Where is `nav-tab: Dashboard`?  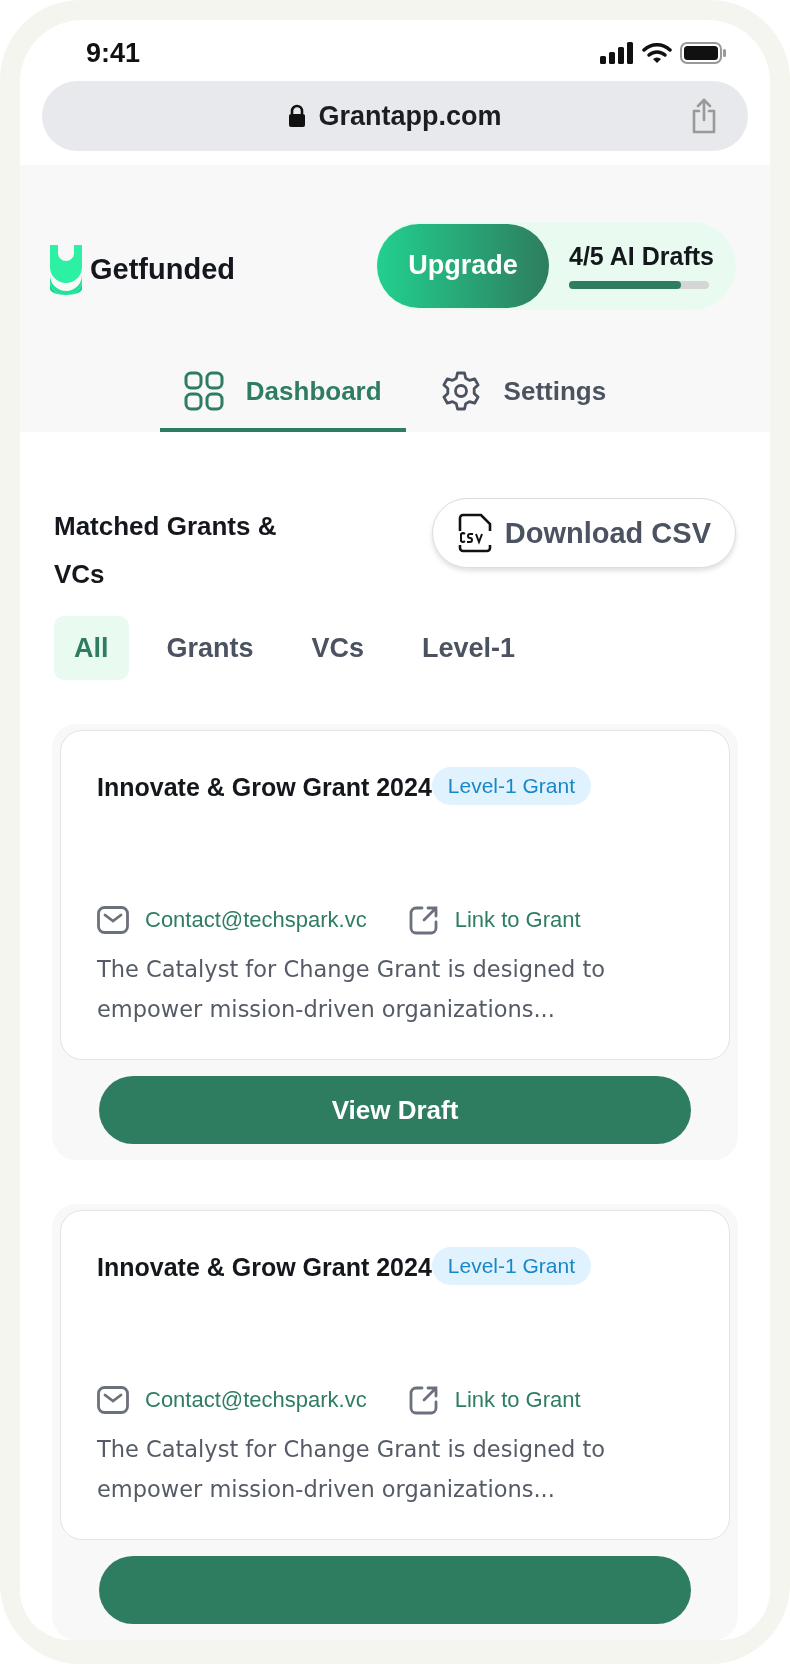 nav-tab: Dashboard is located at coordinates (282, 393).